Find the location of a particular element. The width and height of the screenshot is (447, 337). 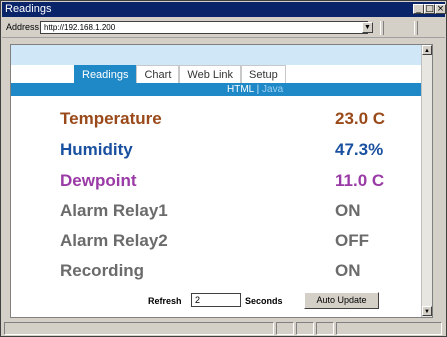

reading-value-alarm-relay1: ON is located at coordinates (348, 210).